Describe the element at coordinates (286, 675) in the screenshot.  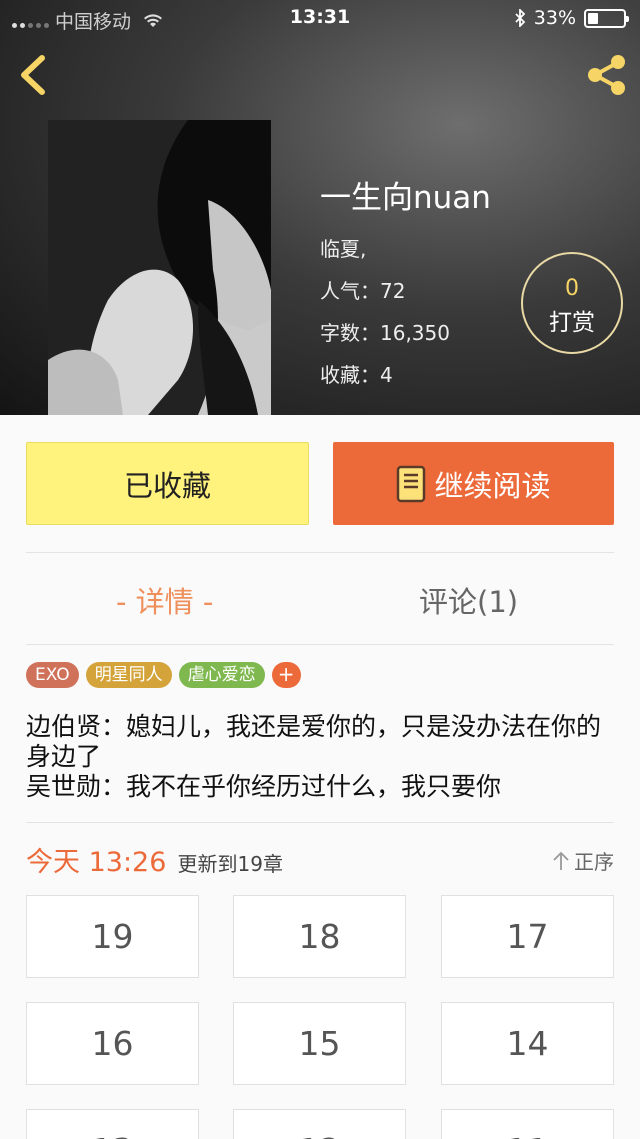
I see `add-tag-button: +` at that location.